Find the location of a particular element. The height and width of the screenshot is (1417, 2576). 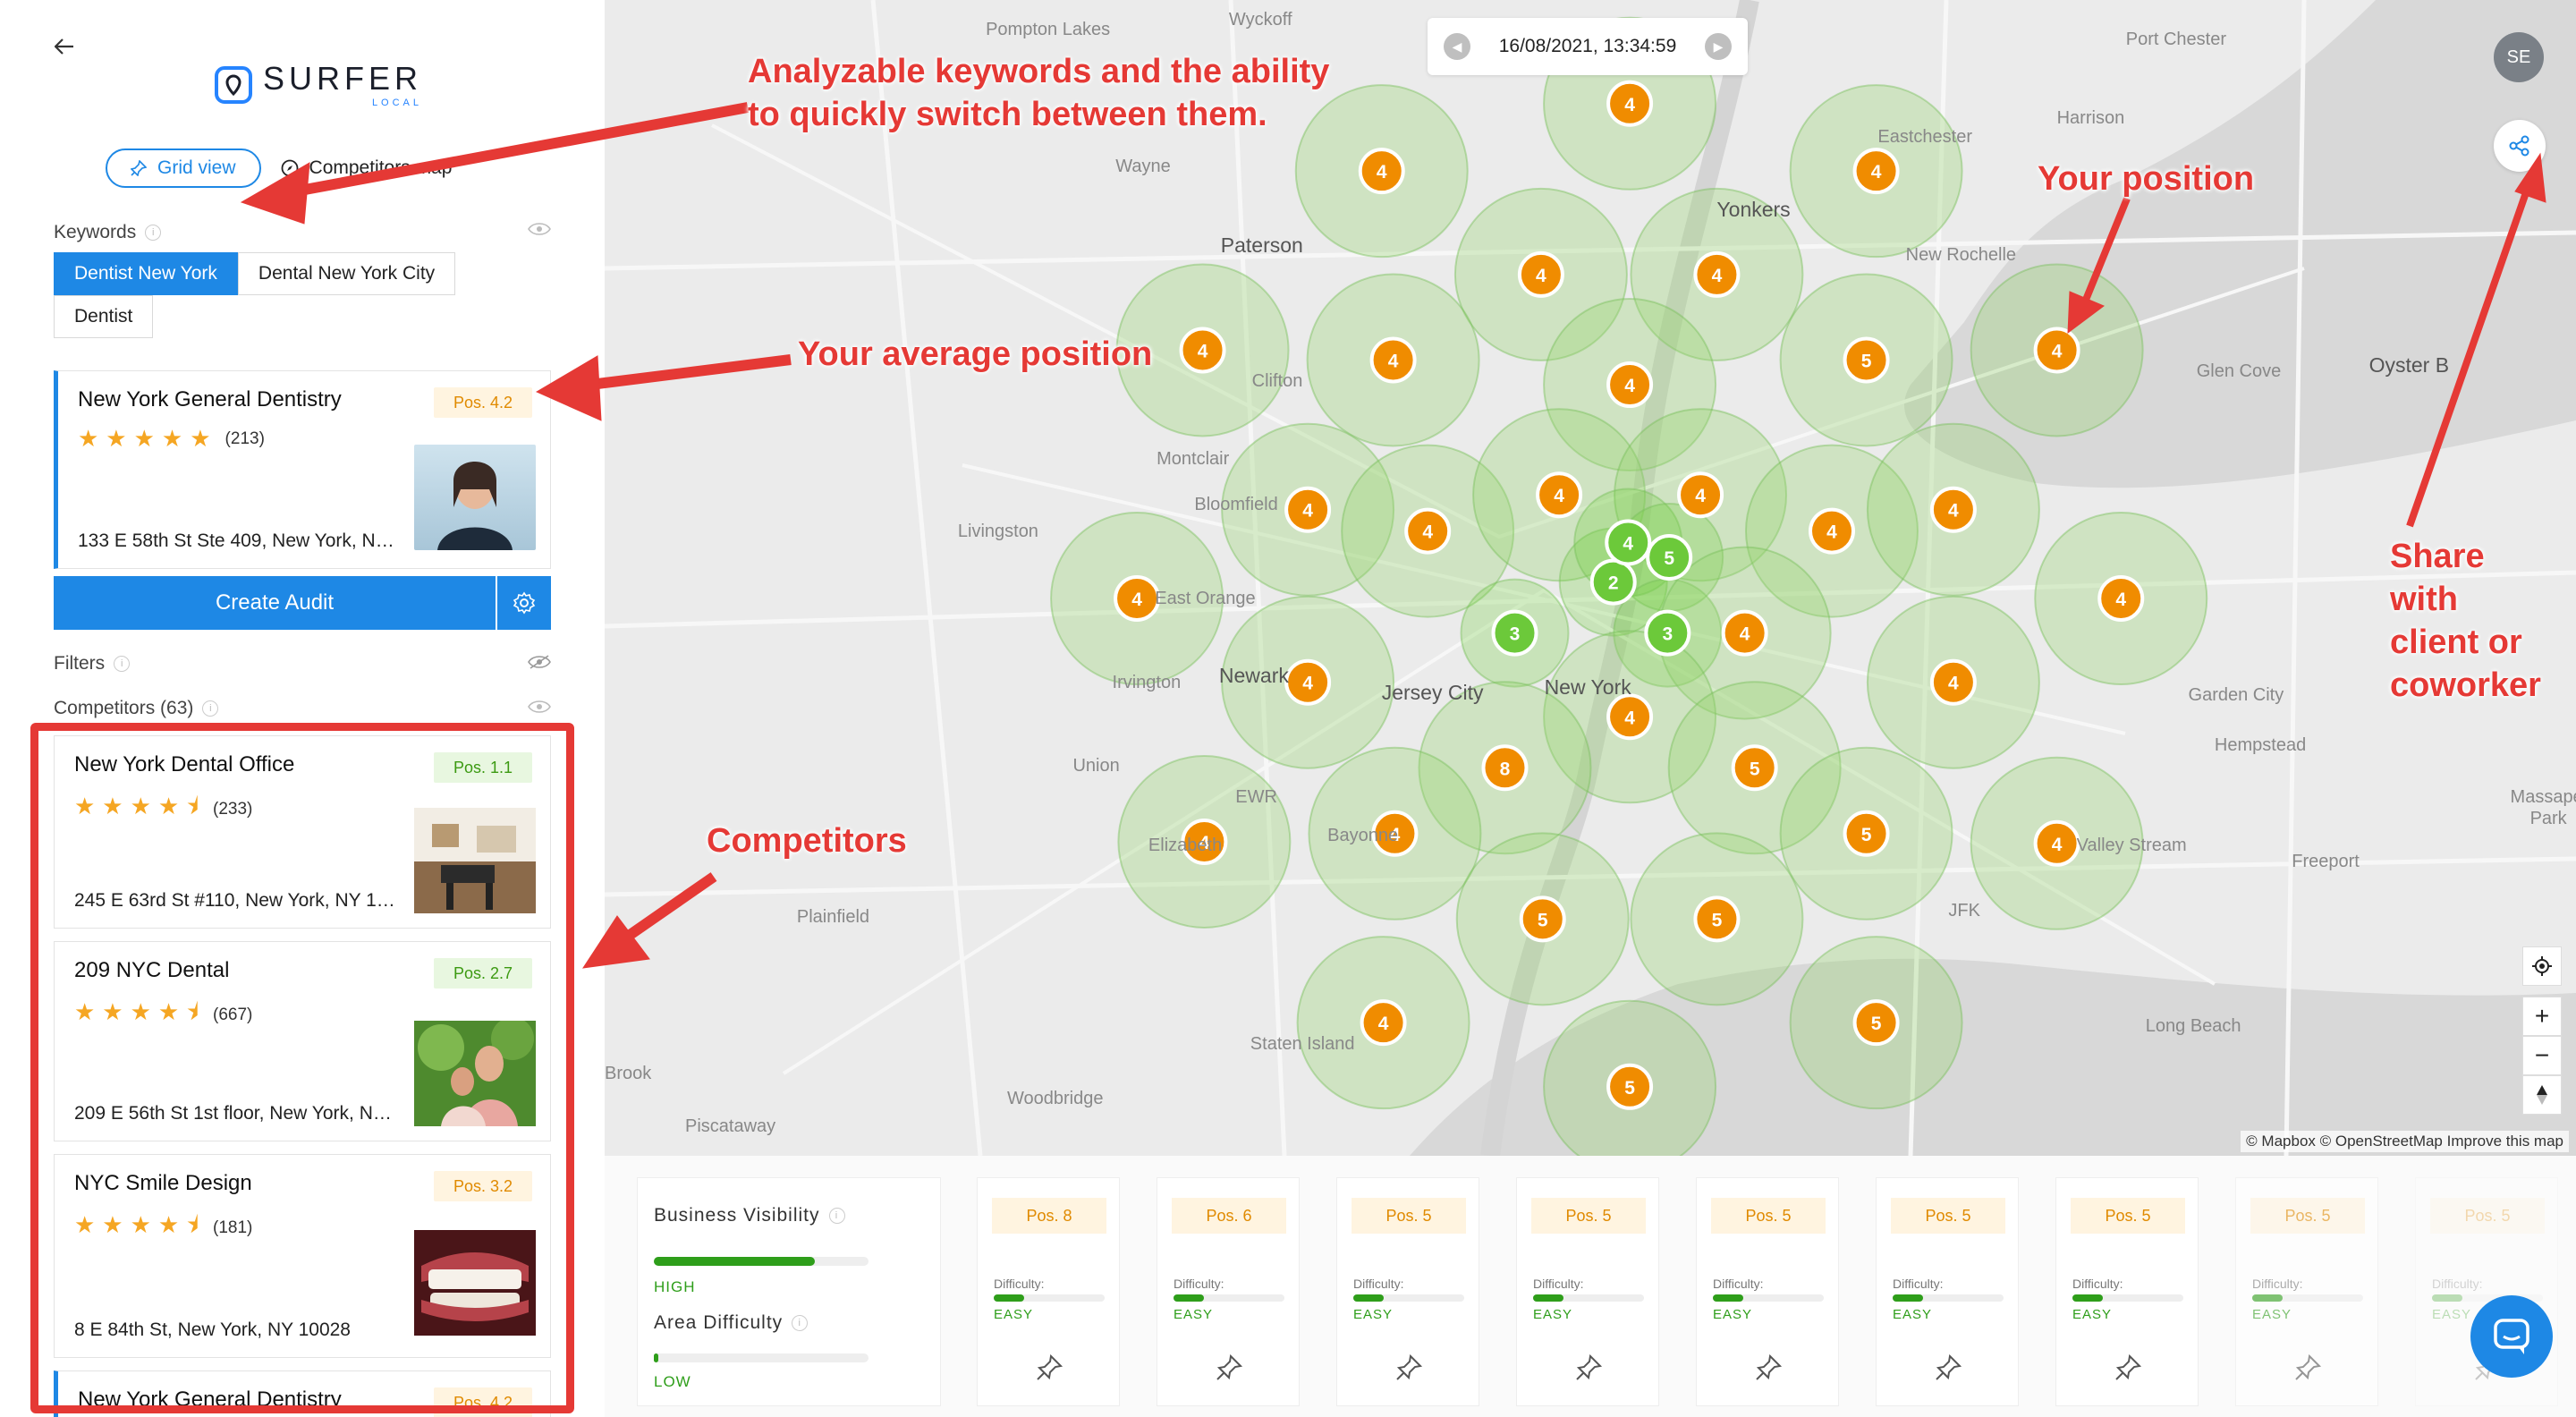

zoom-in-icon: + is located at coordinates (2542, 1016).